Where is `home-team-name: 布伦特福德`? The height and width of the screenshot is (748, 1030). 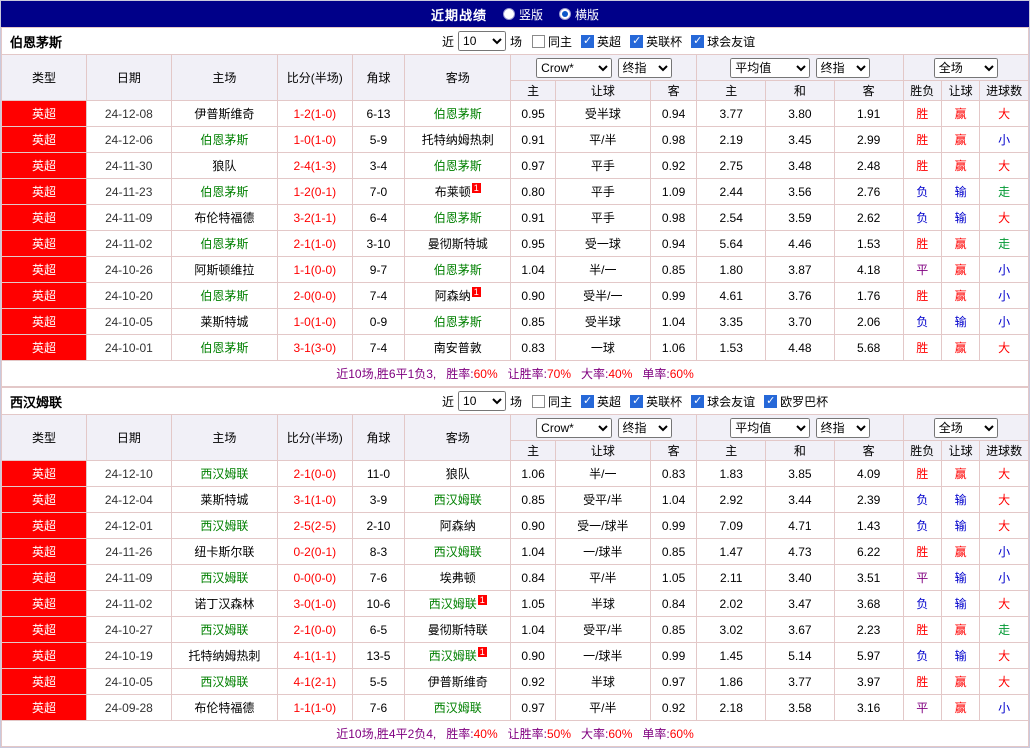 home-team-name: 布伦特福德 is located at coordinates (224, 708).